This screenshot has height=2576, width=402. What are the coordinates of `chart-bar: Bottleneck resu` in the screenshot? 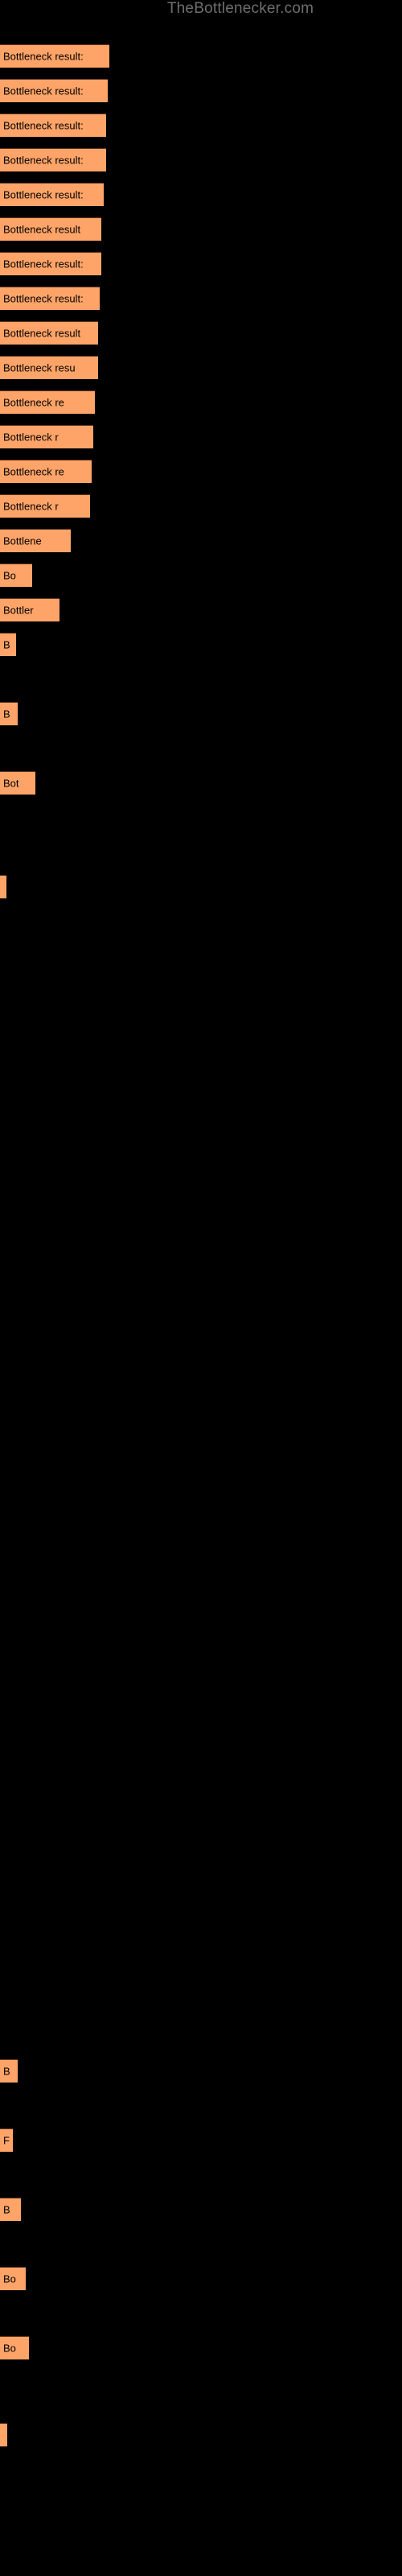 It's located at (49, 367).